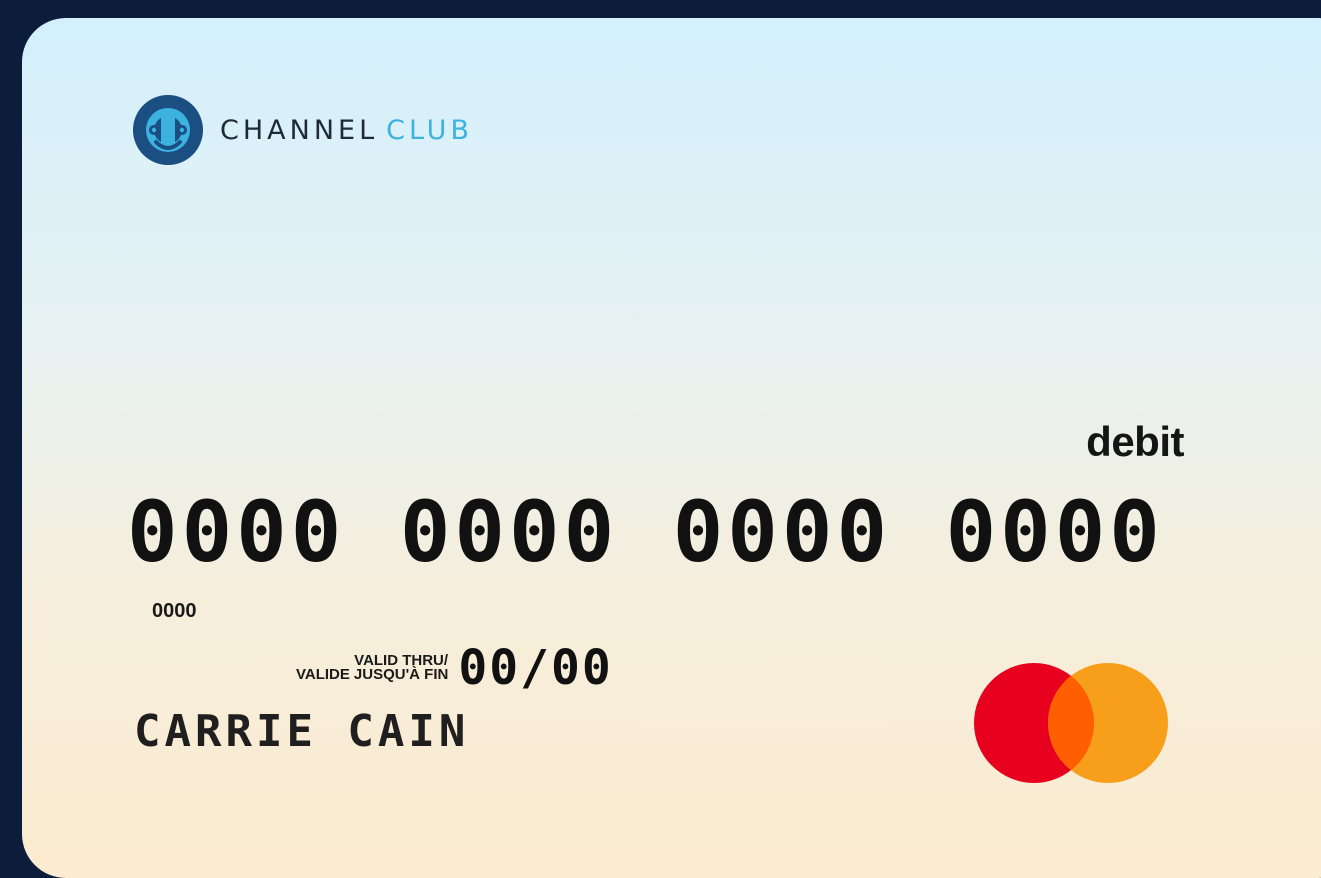 This screenshot has width=1321, height=878. What do you see at coordinates (174, 611) in the screenshot?
I see `secondary-number: 0000` at bounding box center [174, 611].